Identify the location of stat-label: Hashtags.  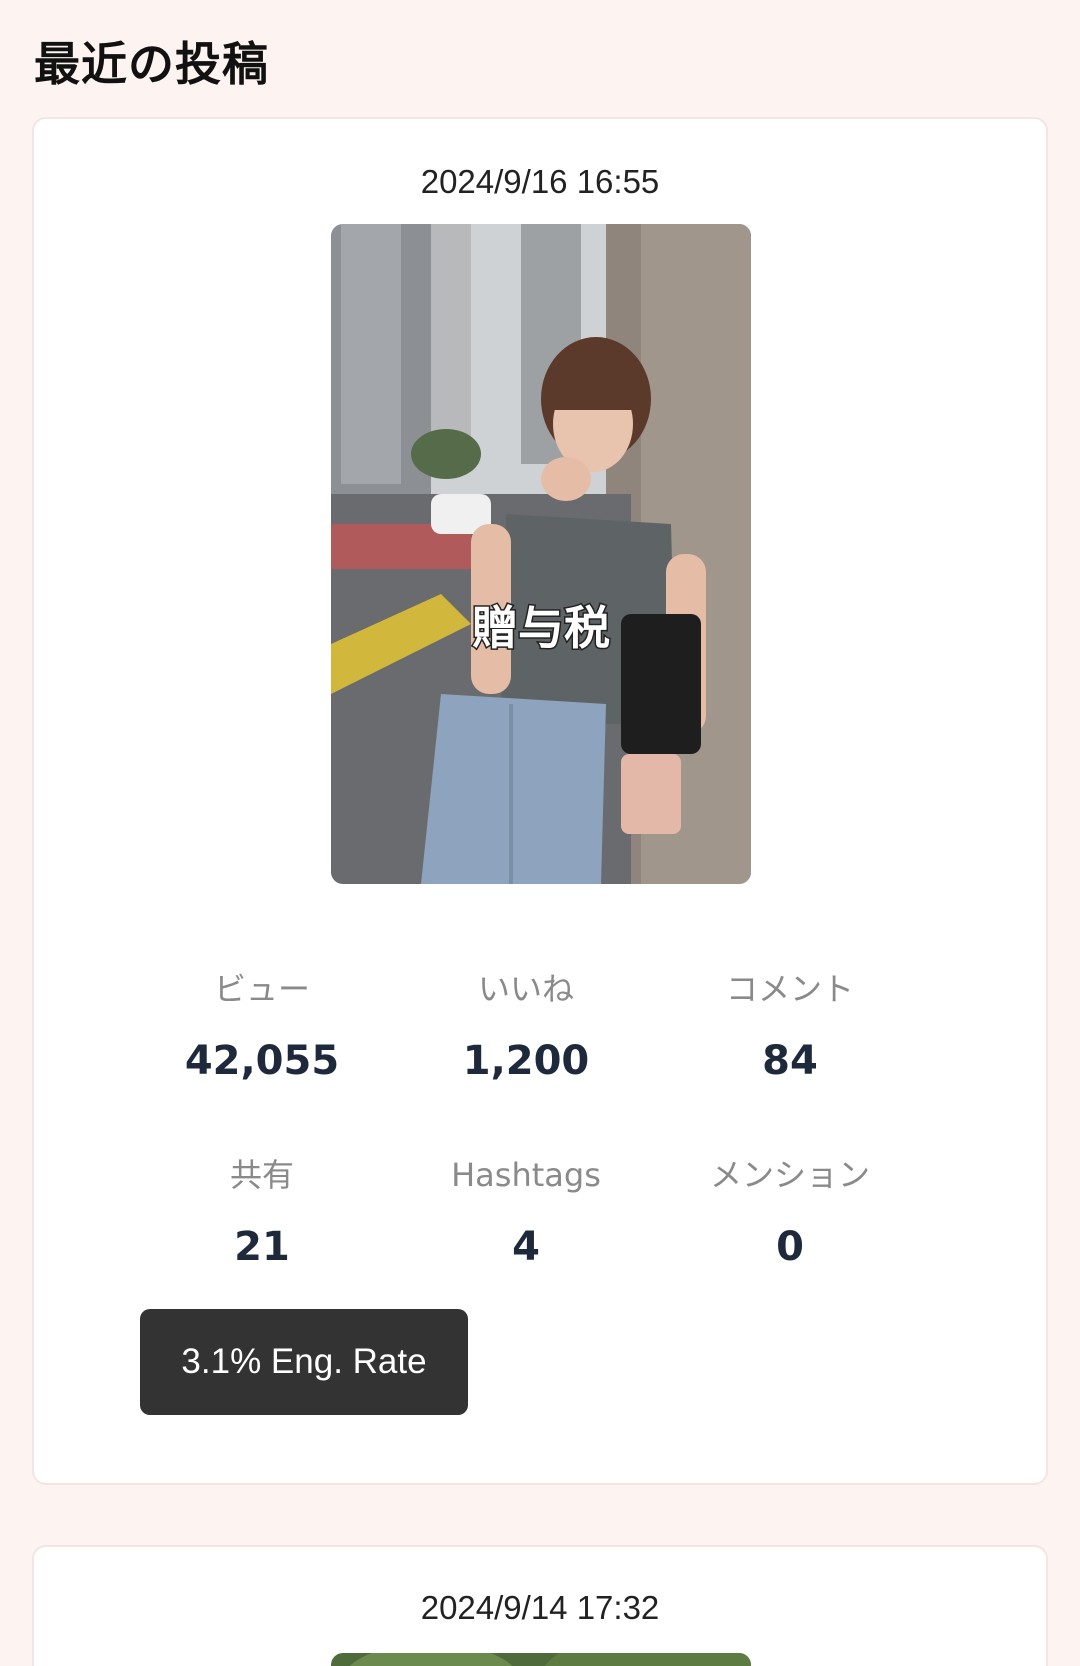
(526, 1175).